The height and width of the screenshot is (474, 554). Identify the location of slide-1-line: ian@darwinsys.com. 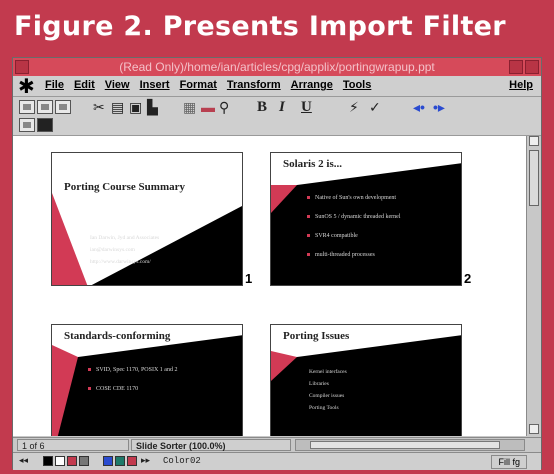
(112, 250).